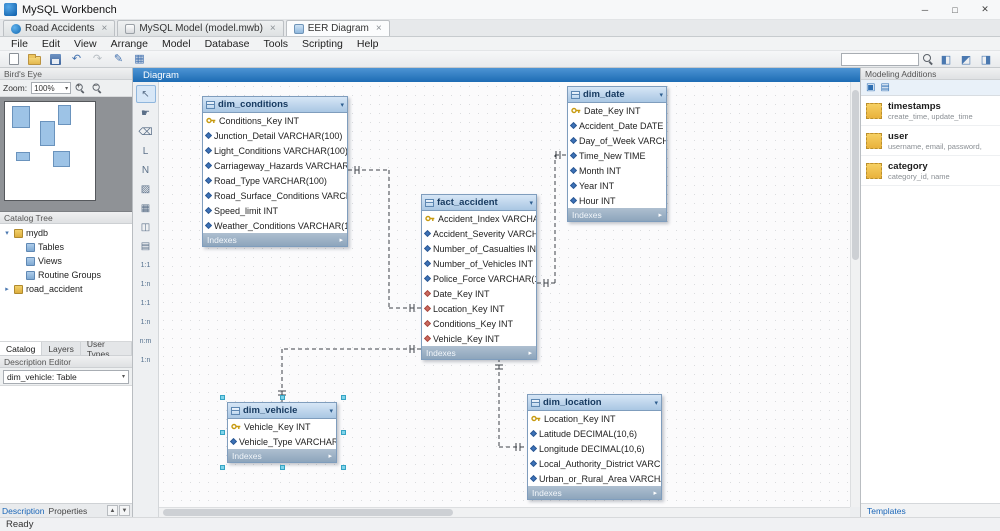  I want to click on modeling-addition-user: user username, email, password,, so click(930, 141).